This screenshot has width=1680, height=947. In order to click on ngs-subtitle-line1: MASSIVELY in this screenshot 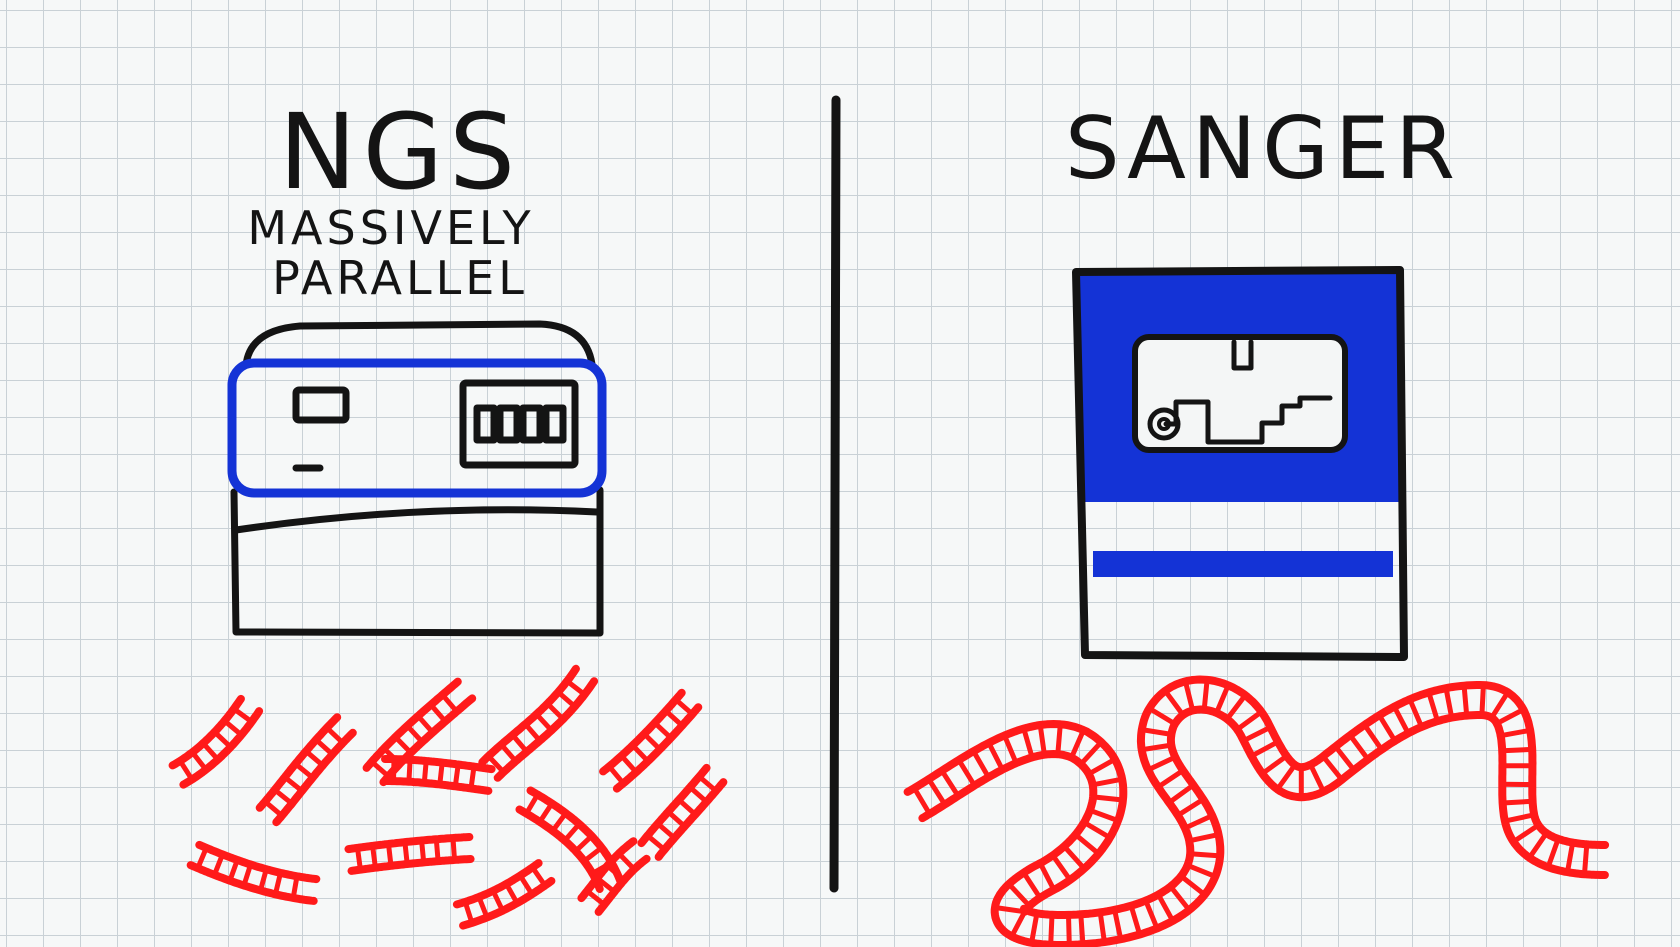, I will do `click(390, 228)`.